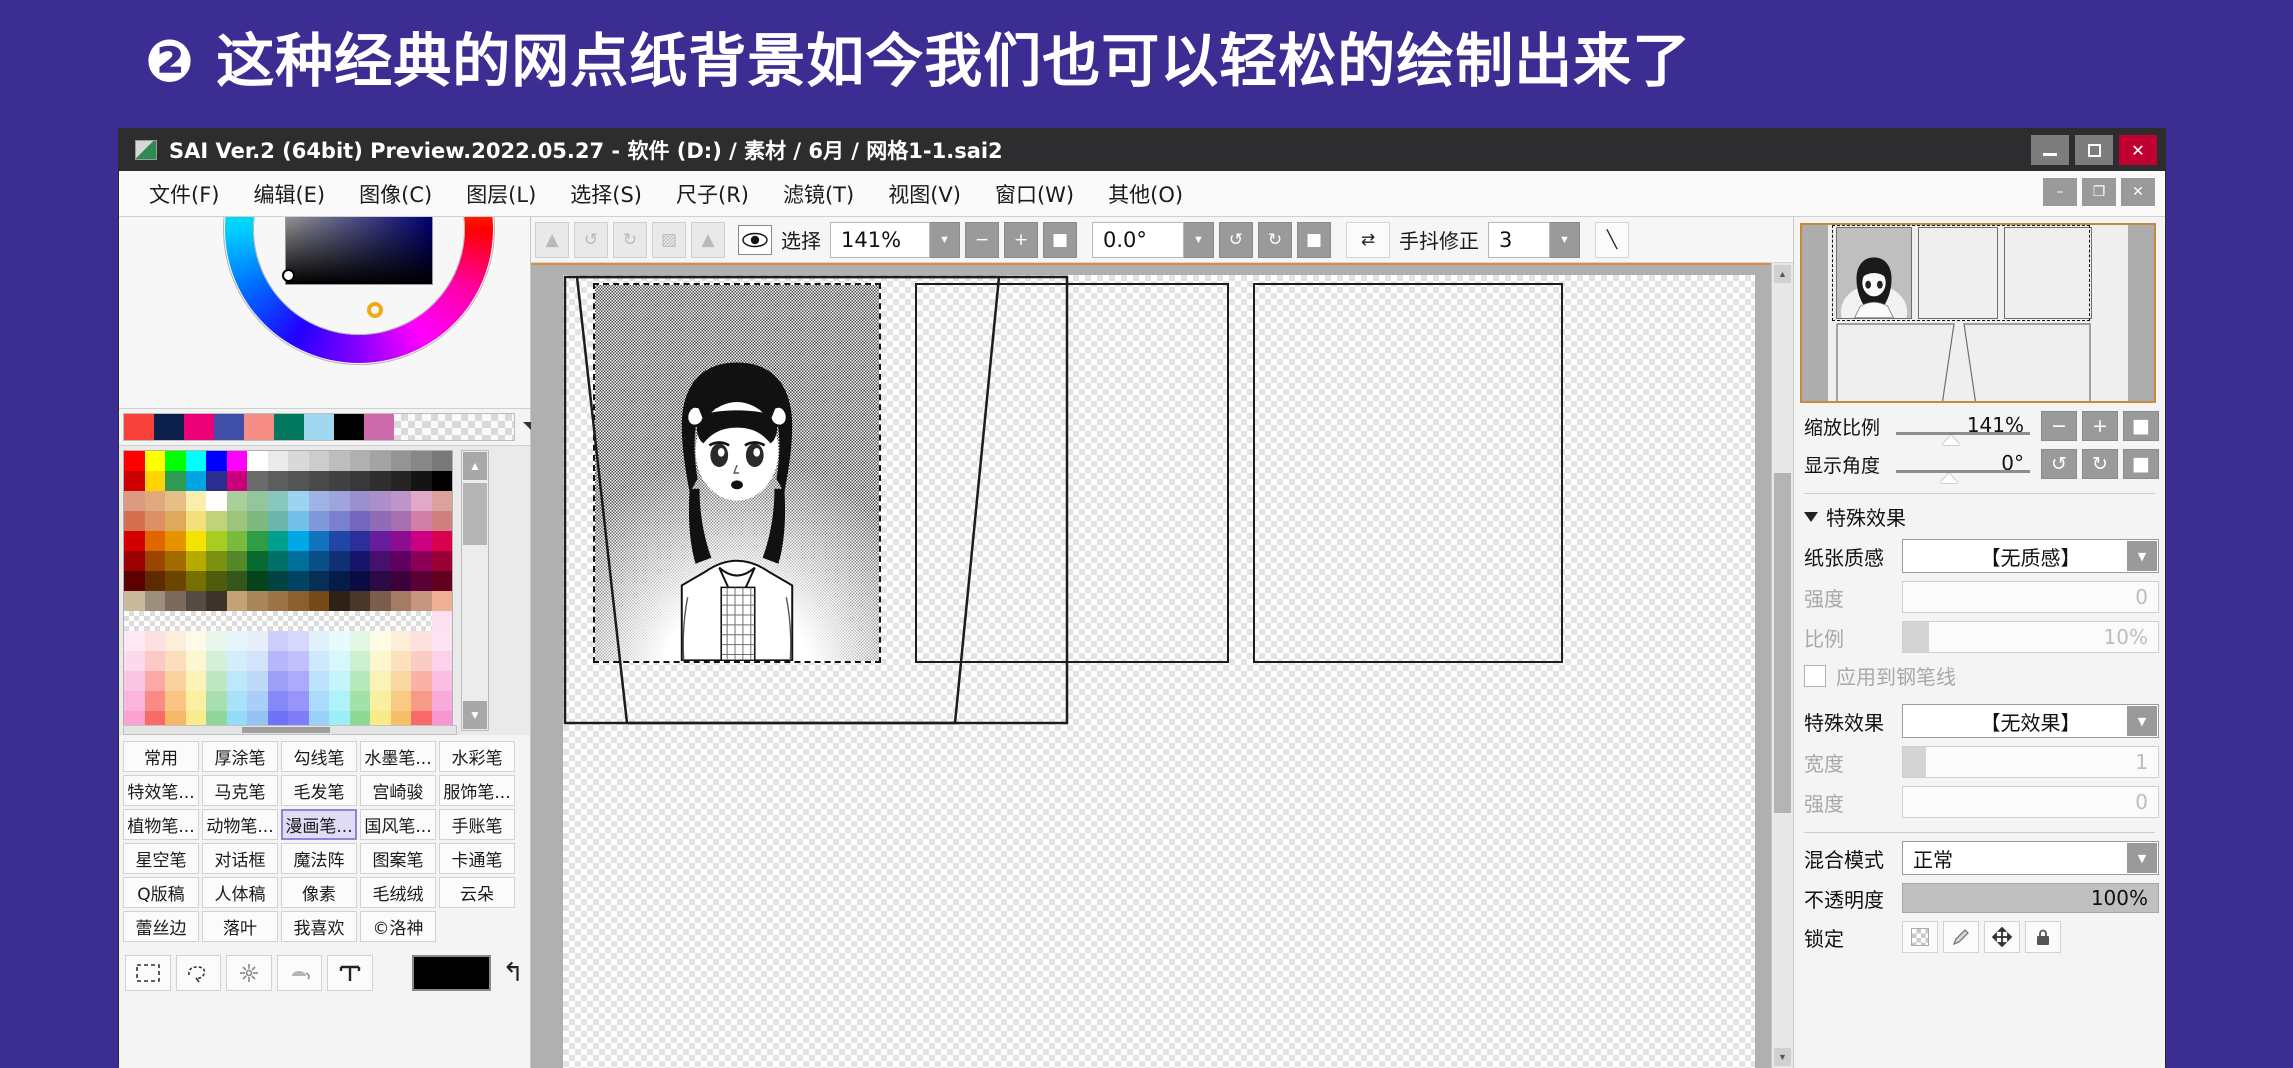 This screenshot has height=1068, width=2293. What do you see at coordinates (1979, 675) in the screenshot?
I see `apply-to-pen-row: 应用到钢笔线` at bounding box center [1979, 675].